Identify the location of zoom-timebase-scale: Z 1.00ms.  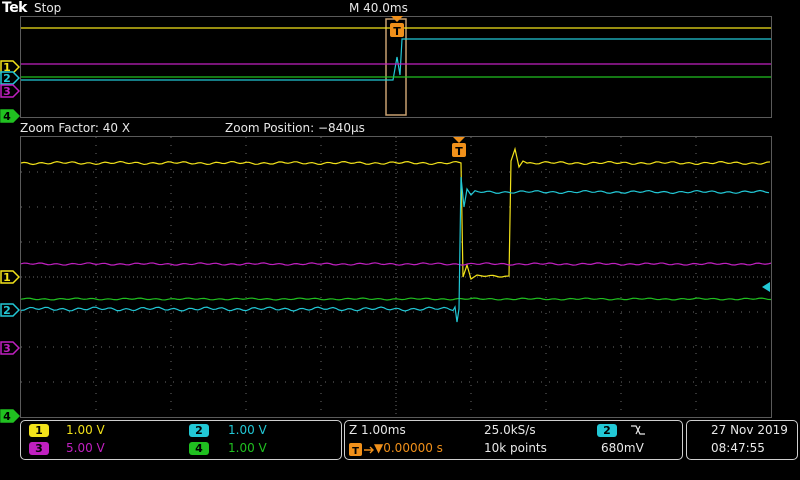
(377, 430).